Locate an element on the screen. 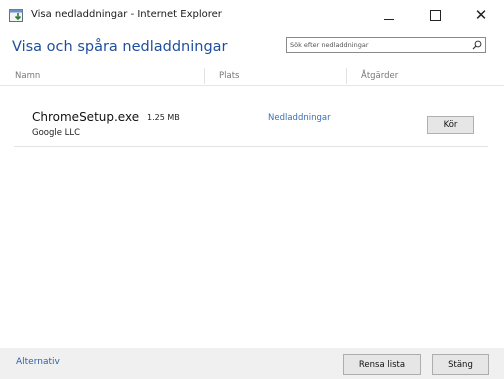  download-file-size: 1.25 MB is located at coordinates (163, 117).